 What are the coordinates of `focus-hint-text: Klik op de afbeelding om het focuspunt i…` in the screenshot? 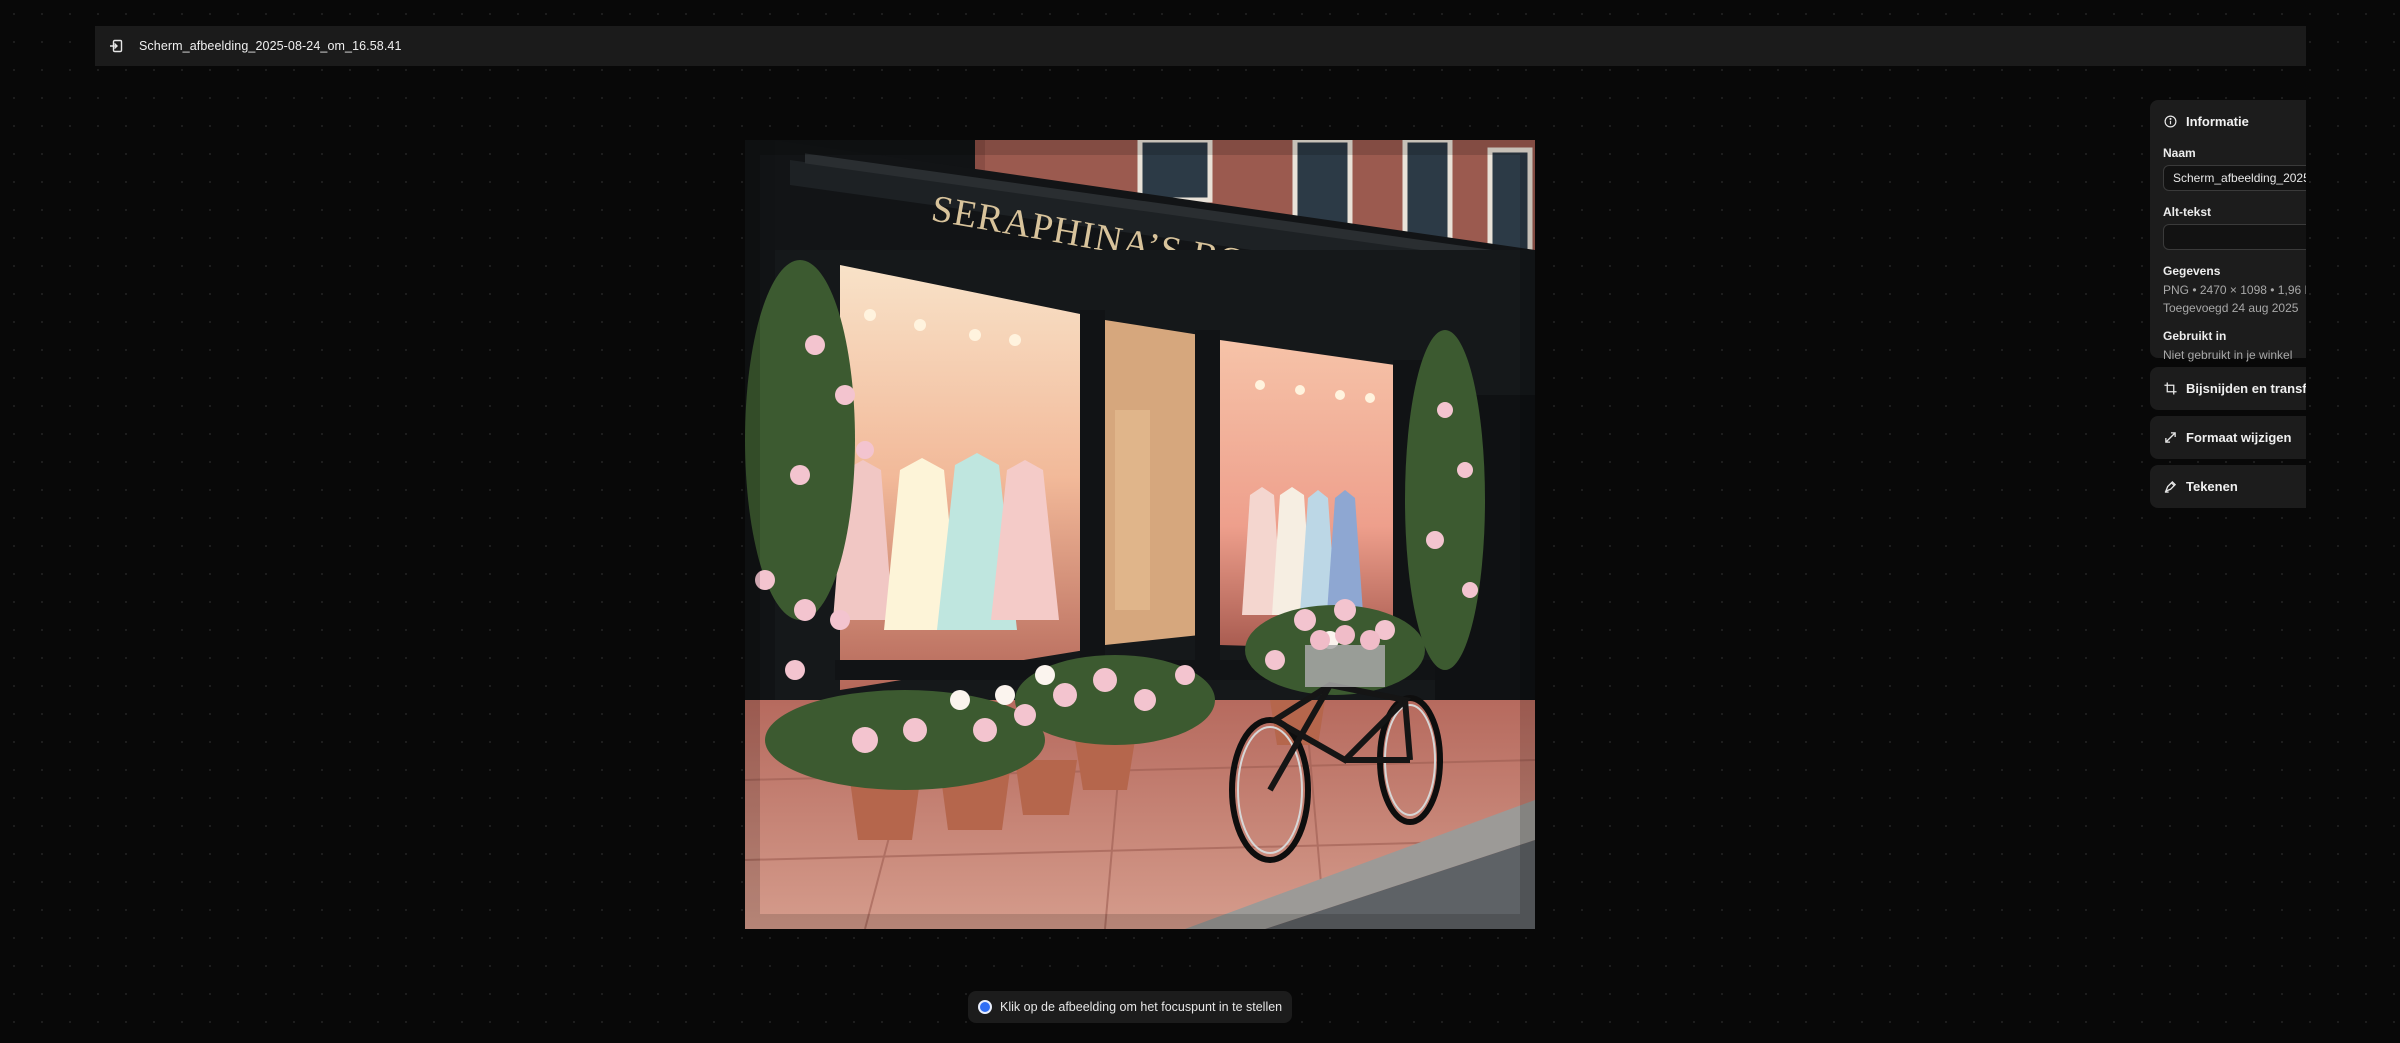 It's located at (1141, 1007).